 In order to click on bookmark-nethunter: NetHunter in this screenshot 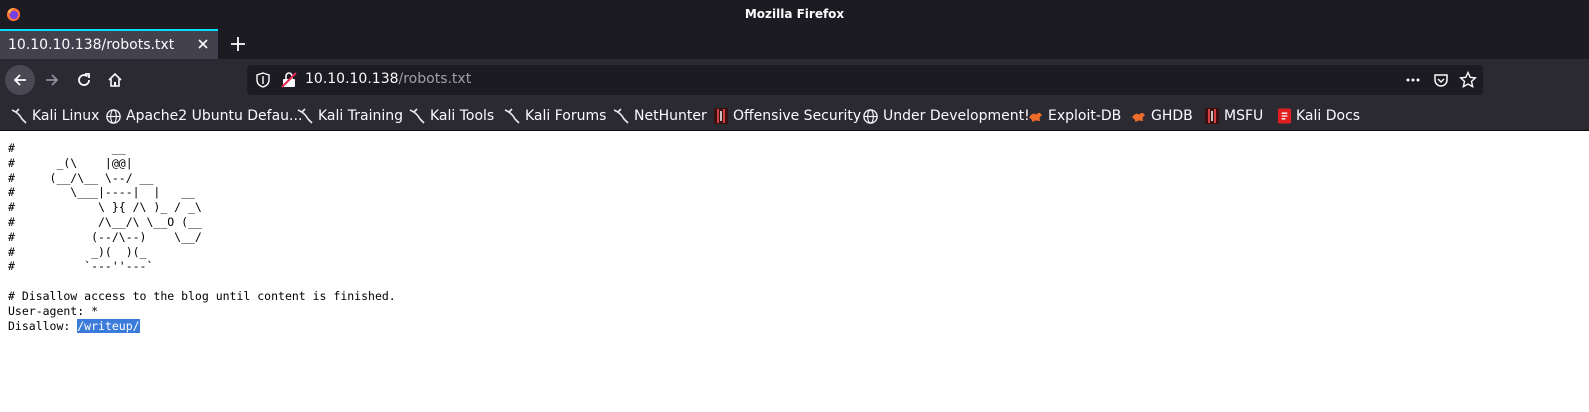, I will do `click(659, 116)`.